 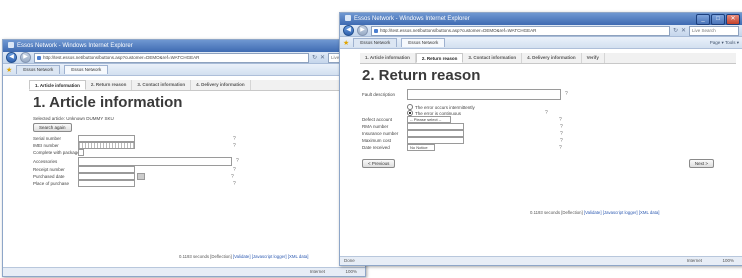 I want to click on field-label: Receipt number, so click(x=49, y=169).